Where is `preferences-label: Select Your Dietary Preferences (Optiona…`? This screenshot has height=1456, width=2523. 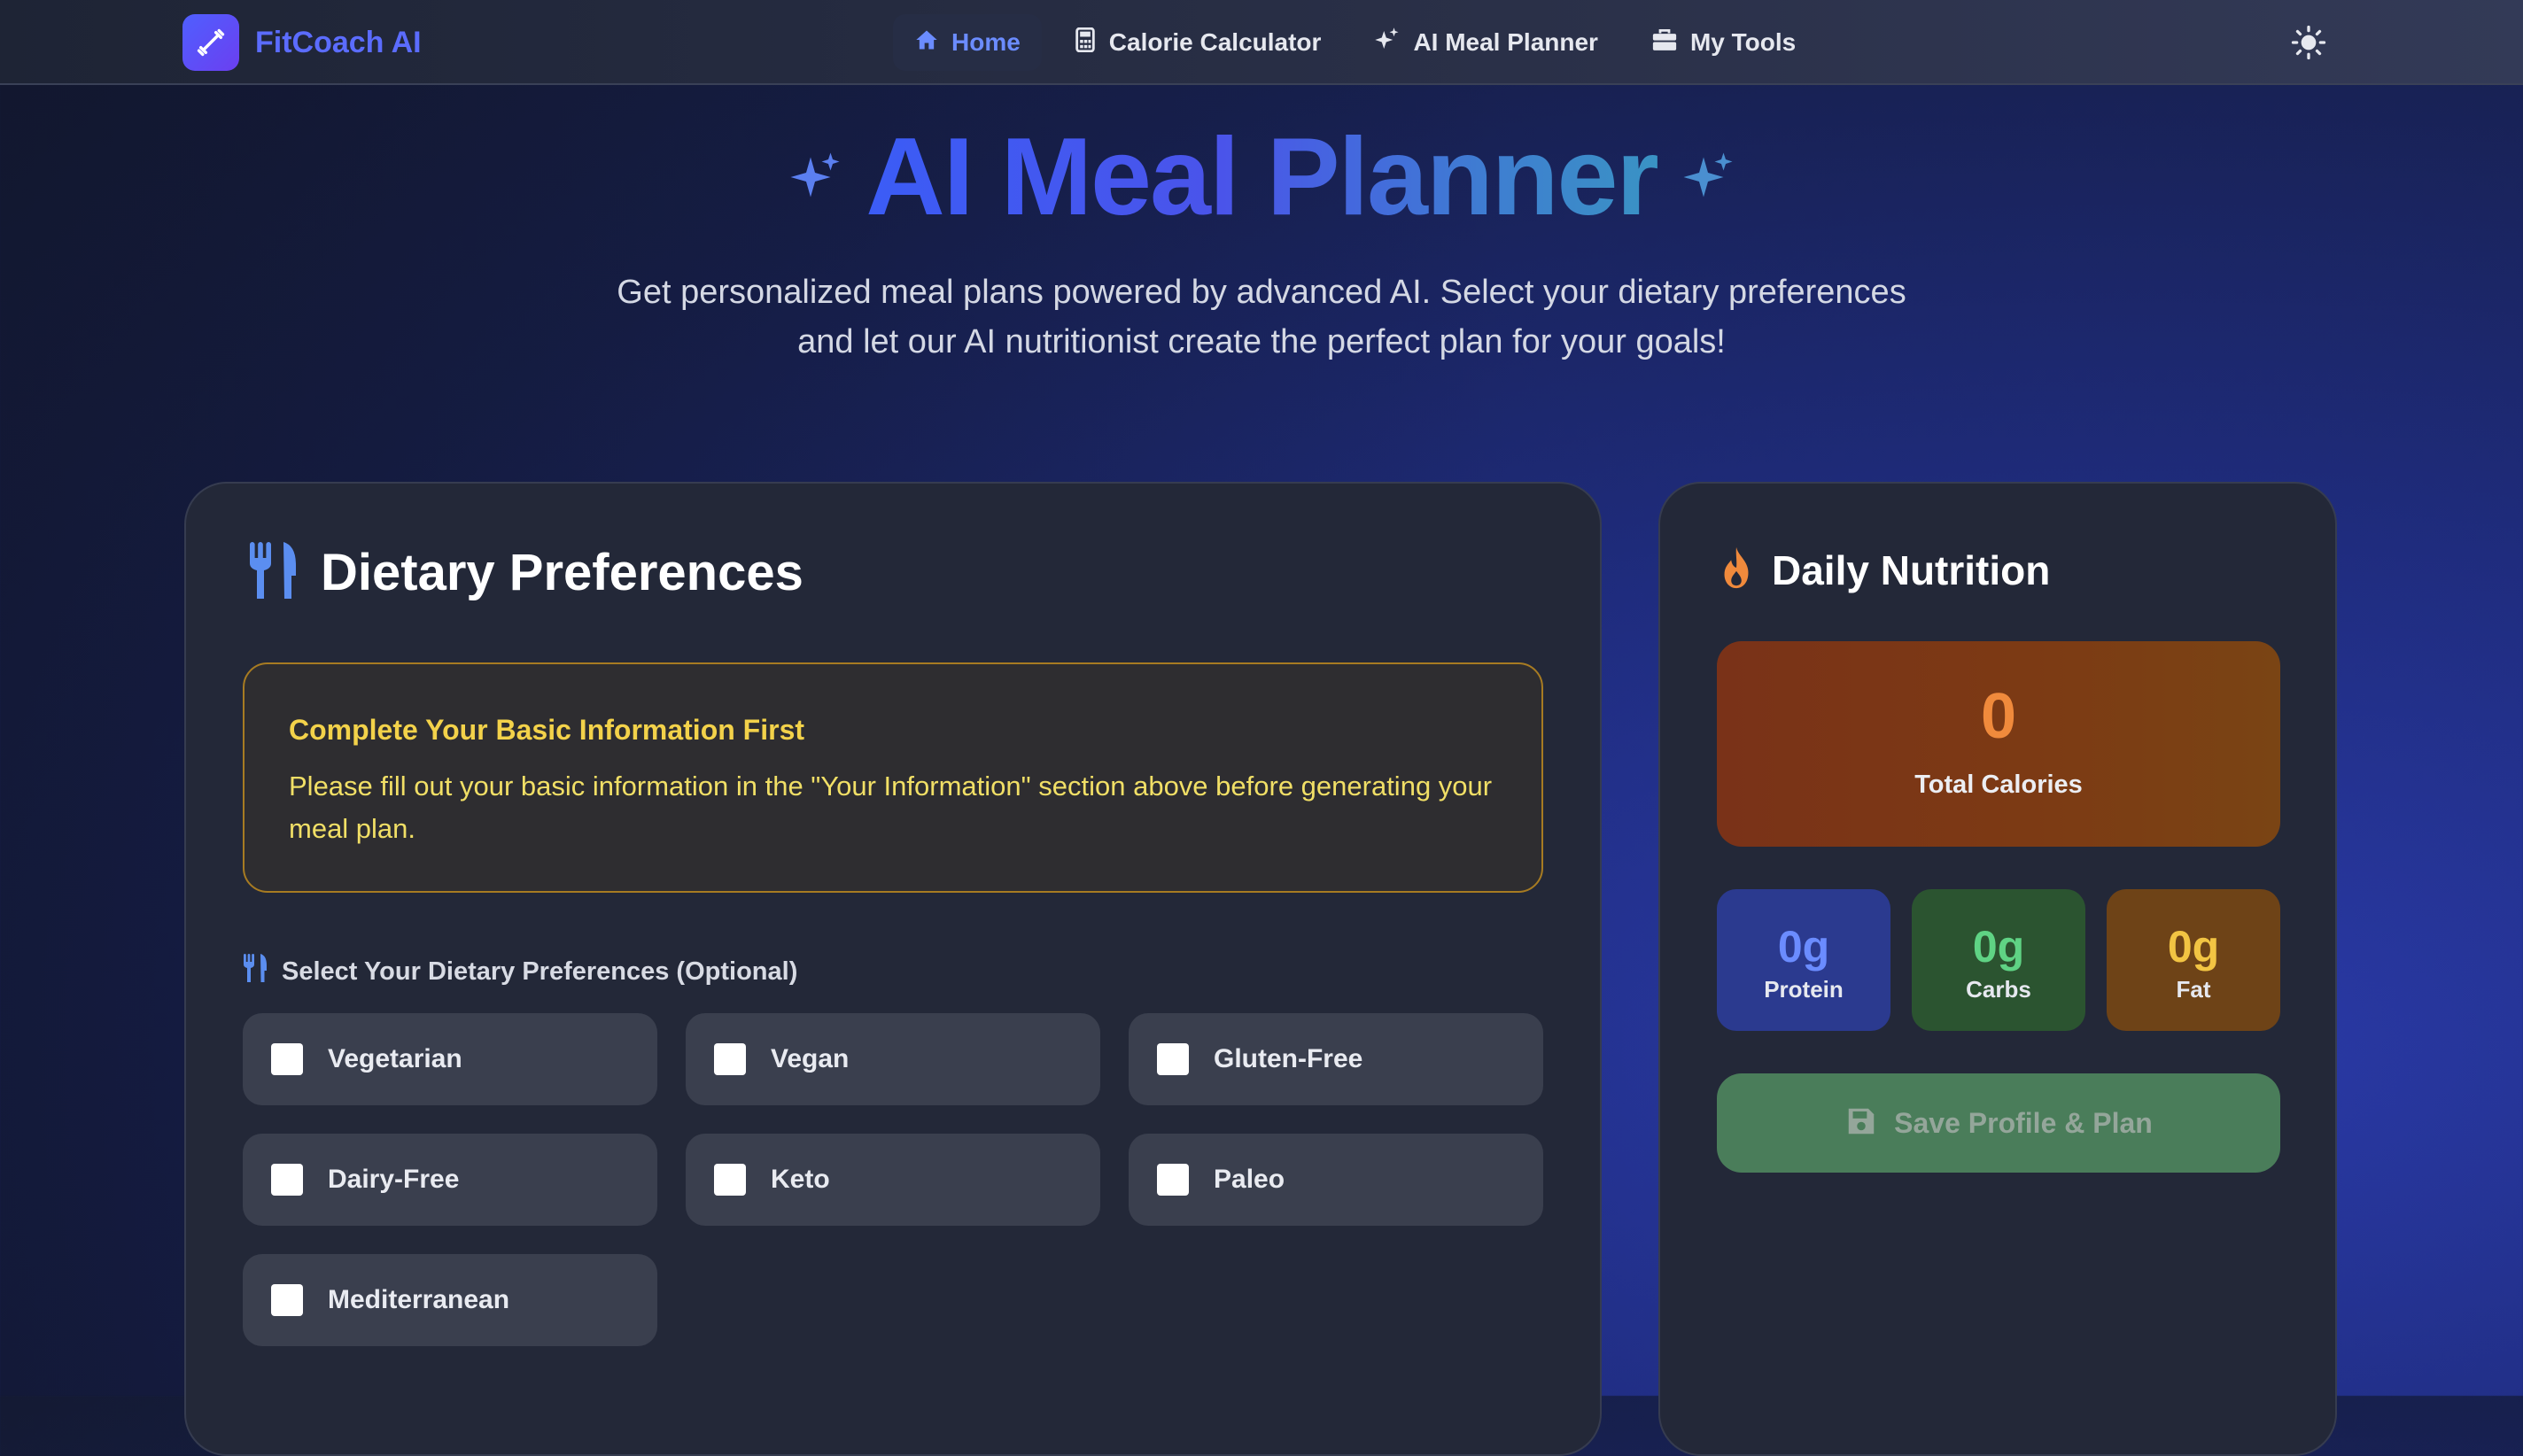
preferences-label: Select Your Dietary Preferences (Optiona… is located at coordinates (520, 971).